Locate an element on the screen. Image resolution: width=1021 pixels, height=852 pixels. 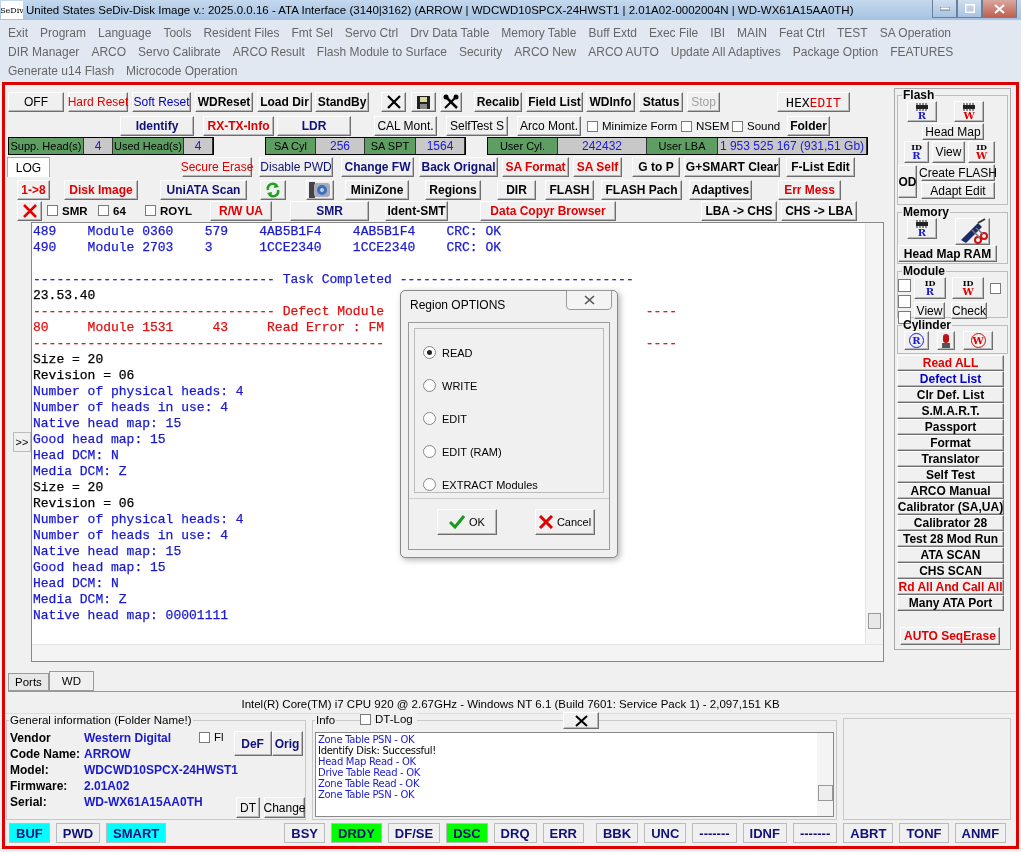
head-map-ram-button: Head Map RAM is located at coordinates (947, 253).